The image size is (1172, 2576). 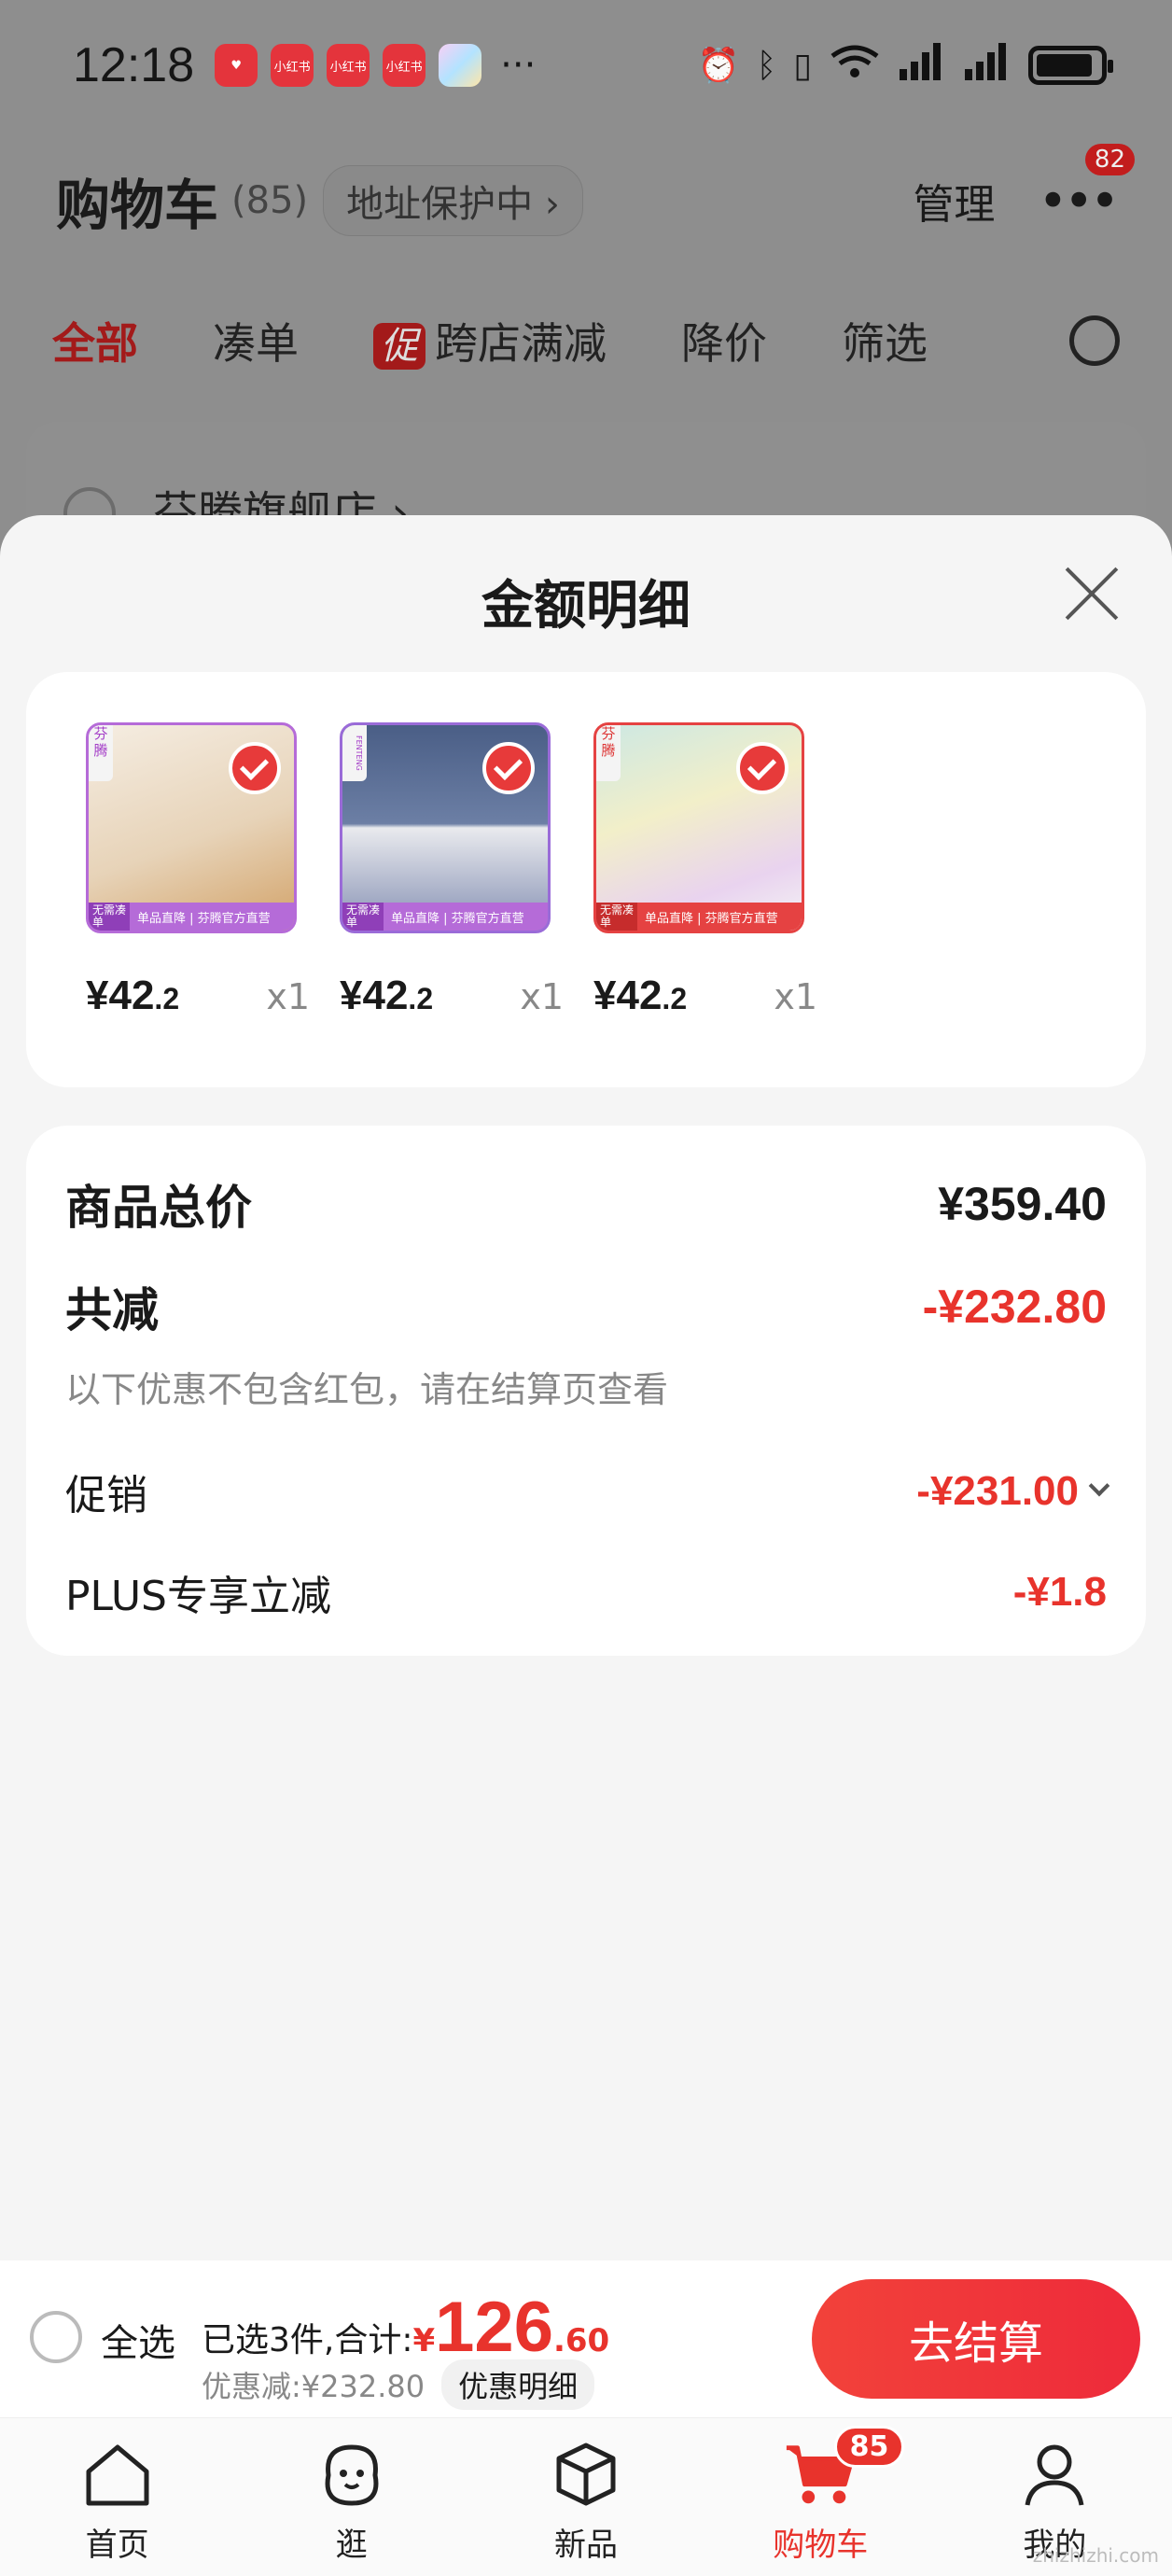 What do you see at coordinates (270, 200) in the screenshot?
I see `cart-count: (85)` at bounding box center [270, 200].